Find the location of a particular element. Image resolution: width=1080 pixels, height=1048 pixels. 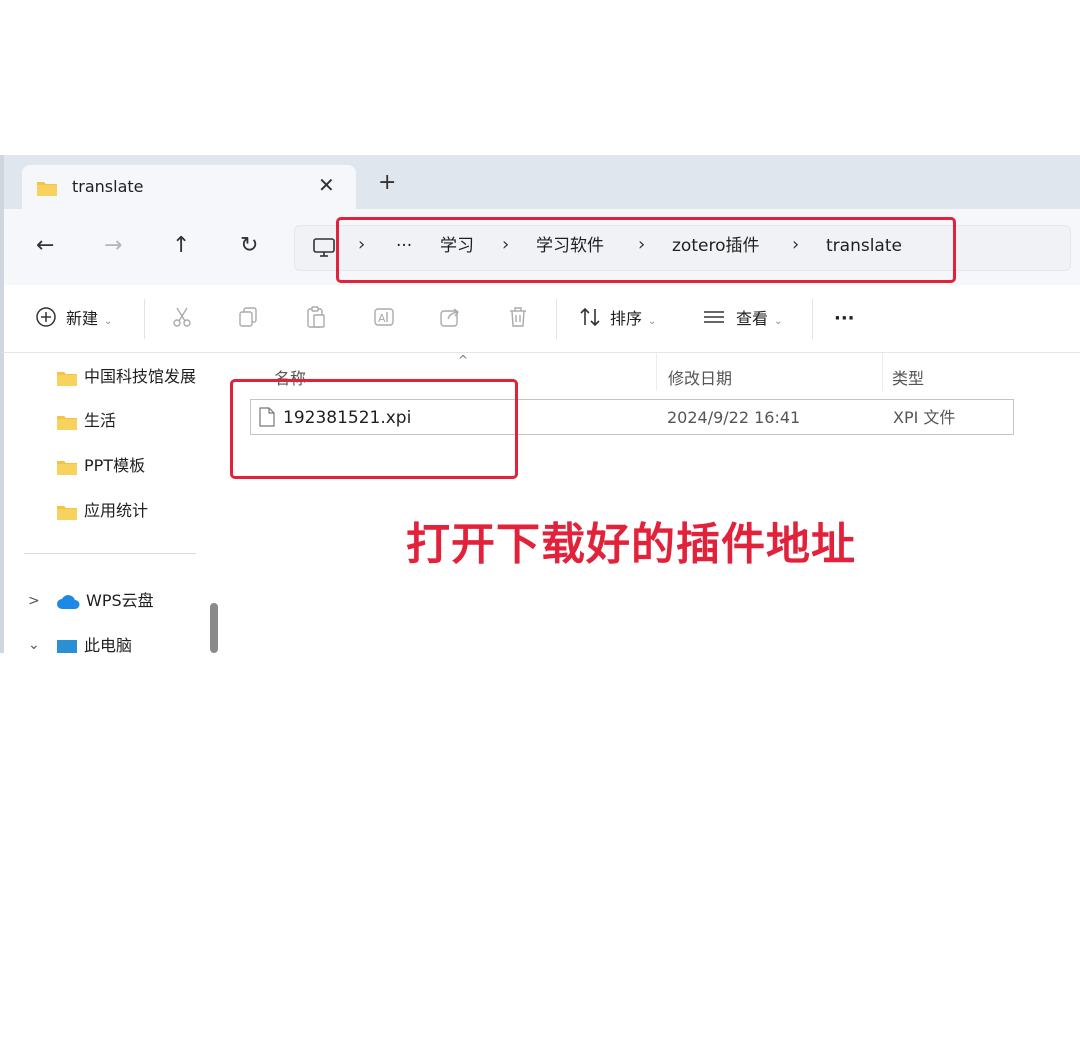

sort-label: 排序 is located at coordinates (626, 318).